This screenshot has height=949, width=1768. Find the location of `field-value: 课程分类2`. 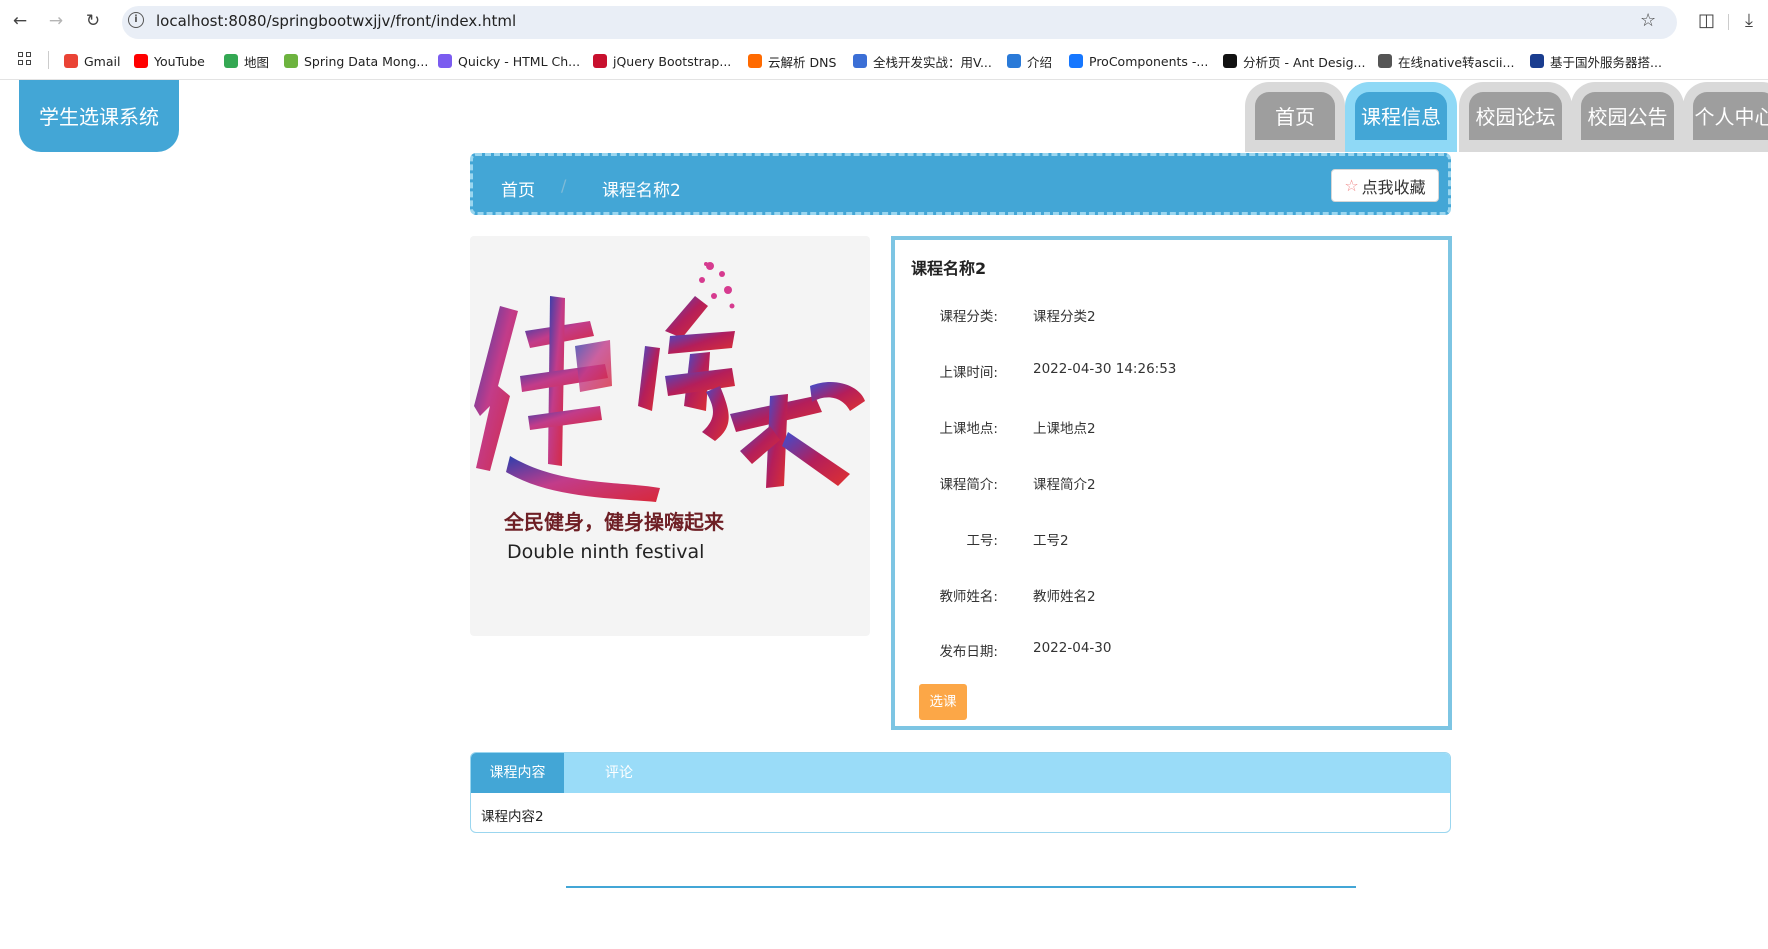

field-value: 课程分类2 is located at coordinates (1064, 317).